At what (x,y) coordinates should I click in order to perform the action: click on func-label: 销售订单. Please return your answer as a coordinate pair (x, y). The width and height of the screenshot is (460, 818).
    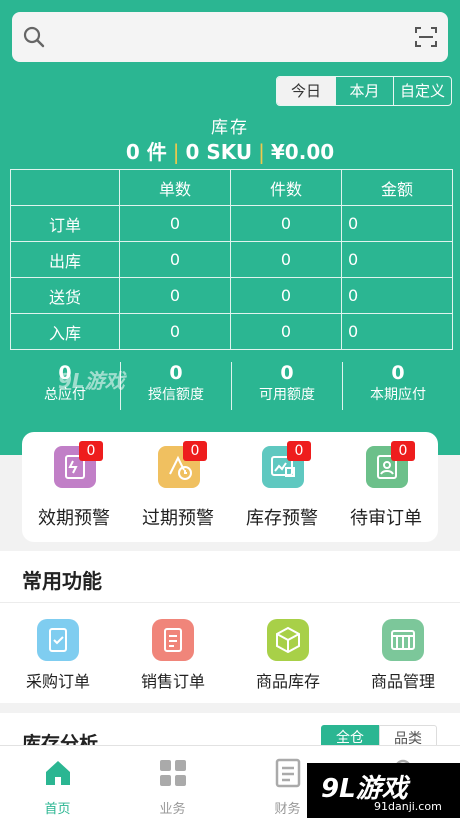
    Looking at the image, I should click on (172, 681).